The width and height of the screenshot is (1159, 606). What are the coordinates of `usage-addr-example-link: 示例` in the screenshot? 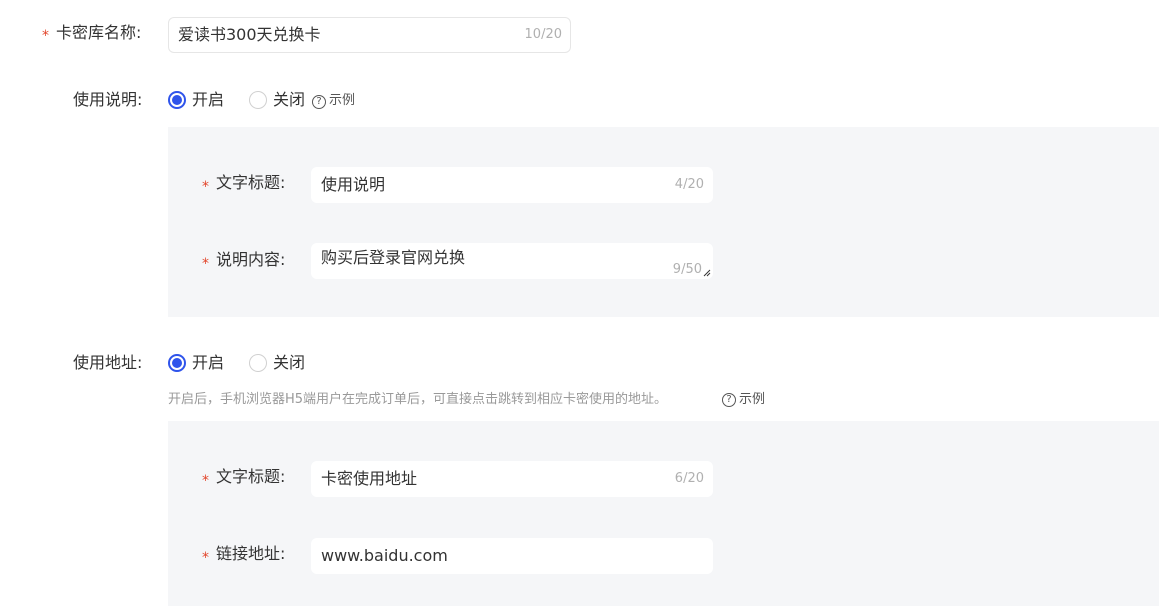 It's located at (752, 400).